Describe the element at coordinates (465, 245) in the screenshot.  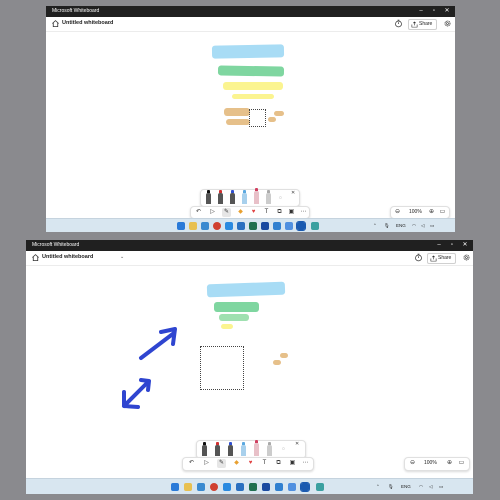
I see `close-button: ✕` at that location.